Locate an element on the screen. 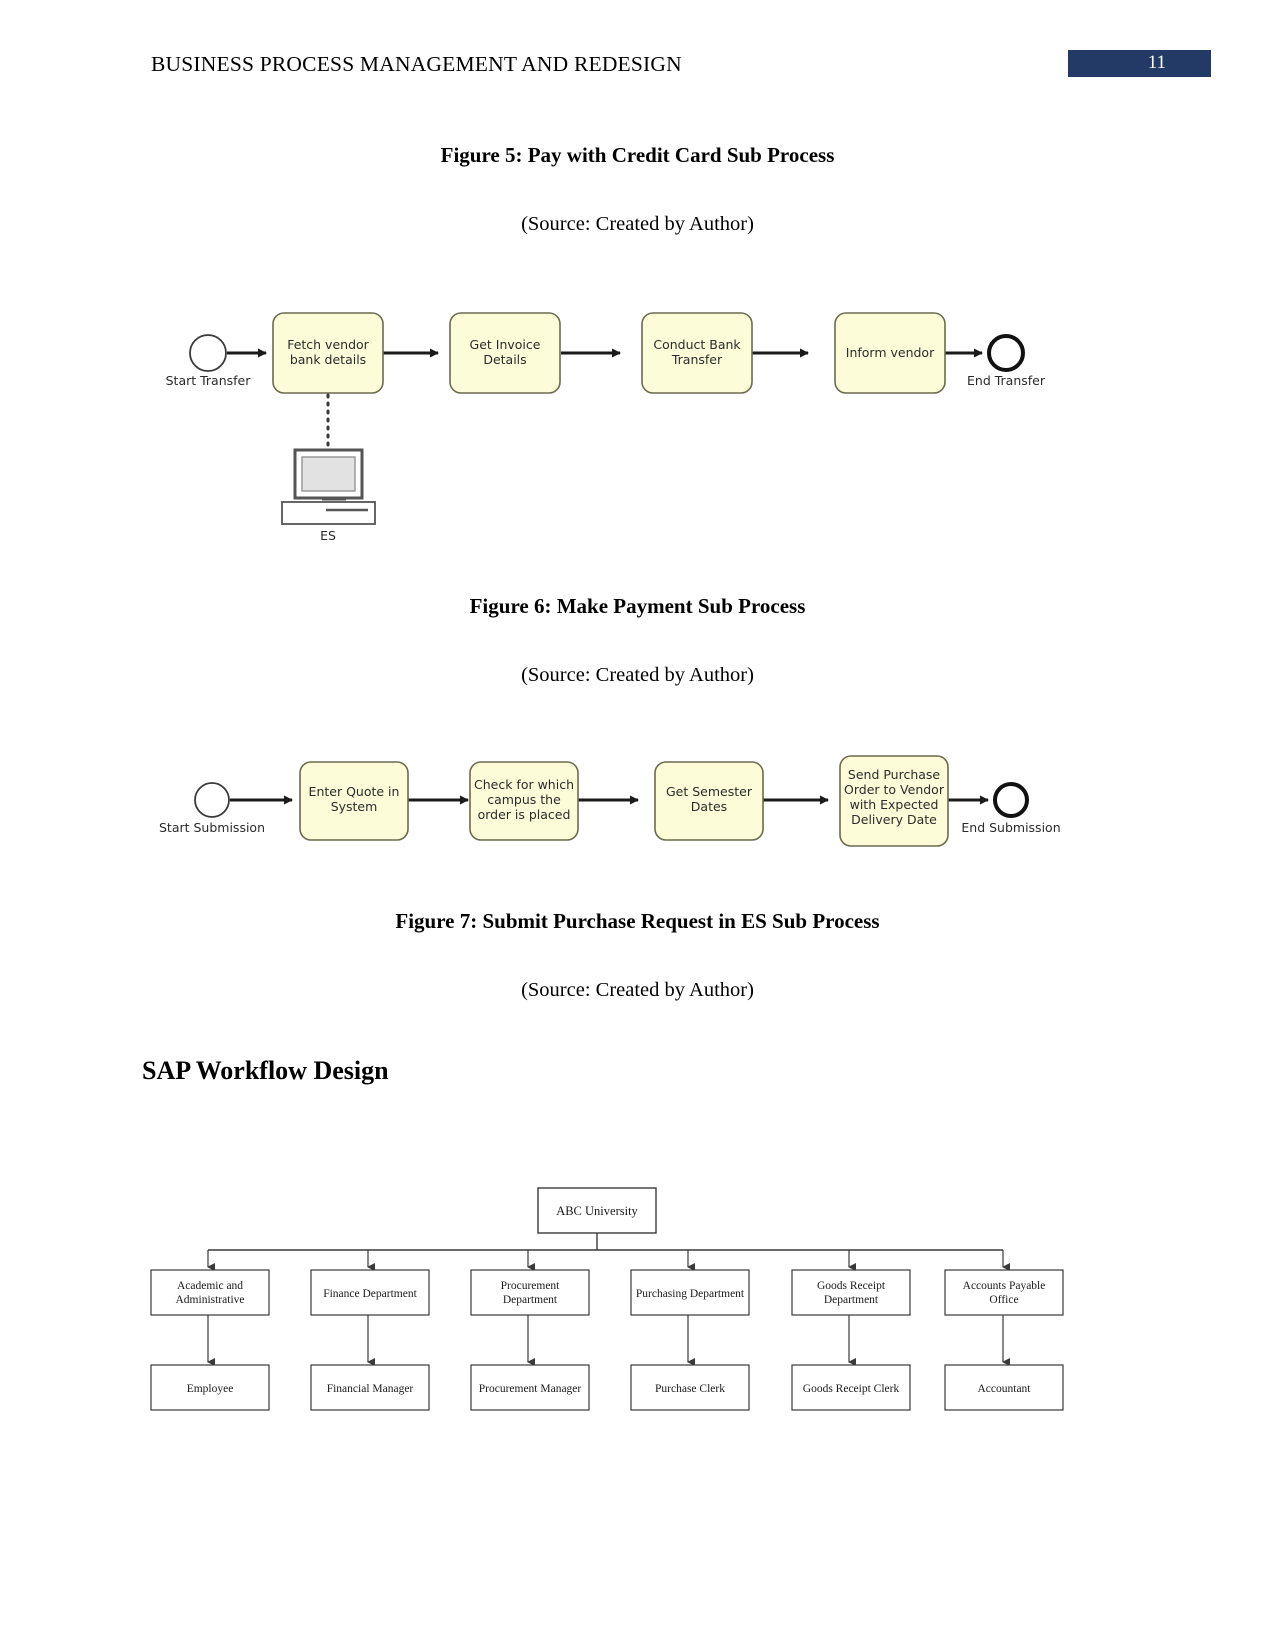 This screenshot has width=1275, height=1651. org-node-department: Purchasing Department is located at coordinates (690, 1292).